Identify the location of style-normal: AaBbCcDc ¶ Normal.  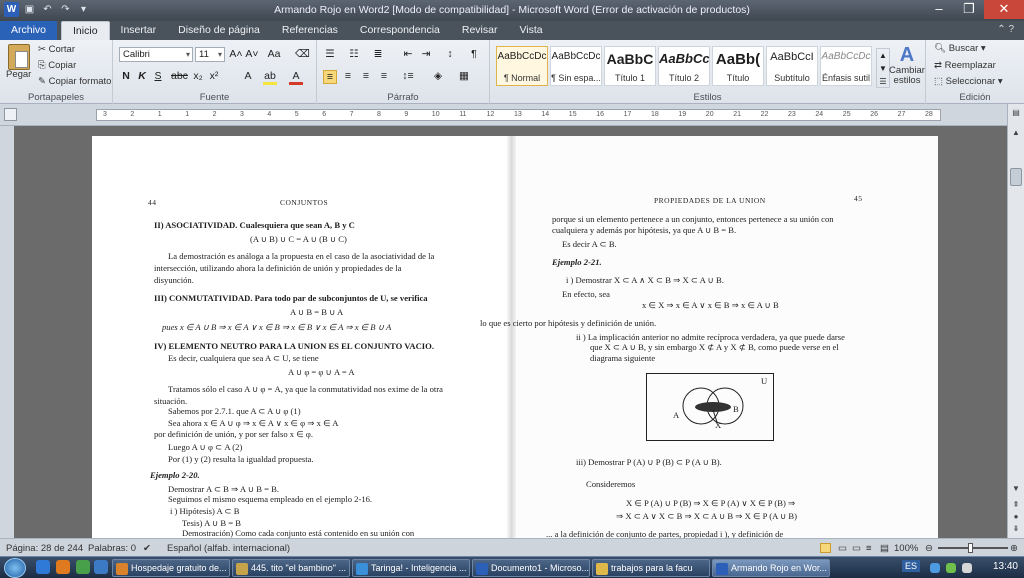
(522, 66).